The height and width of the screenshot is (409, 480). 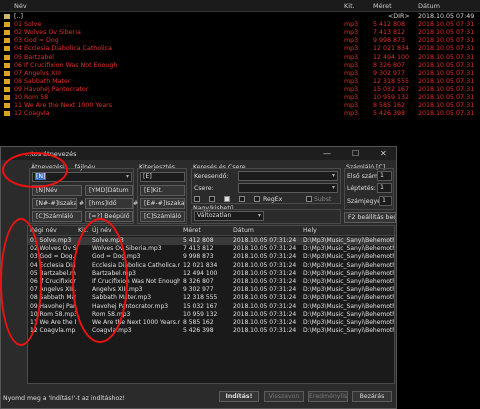 I want to click on f2-settings-button: F2 beállítás beolvasása/m, so click(x=370, y=217).